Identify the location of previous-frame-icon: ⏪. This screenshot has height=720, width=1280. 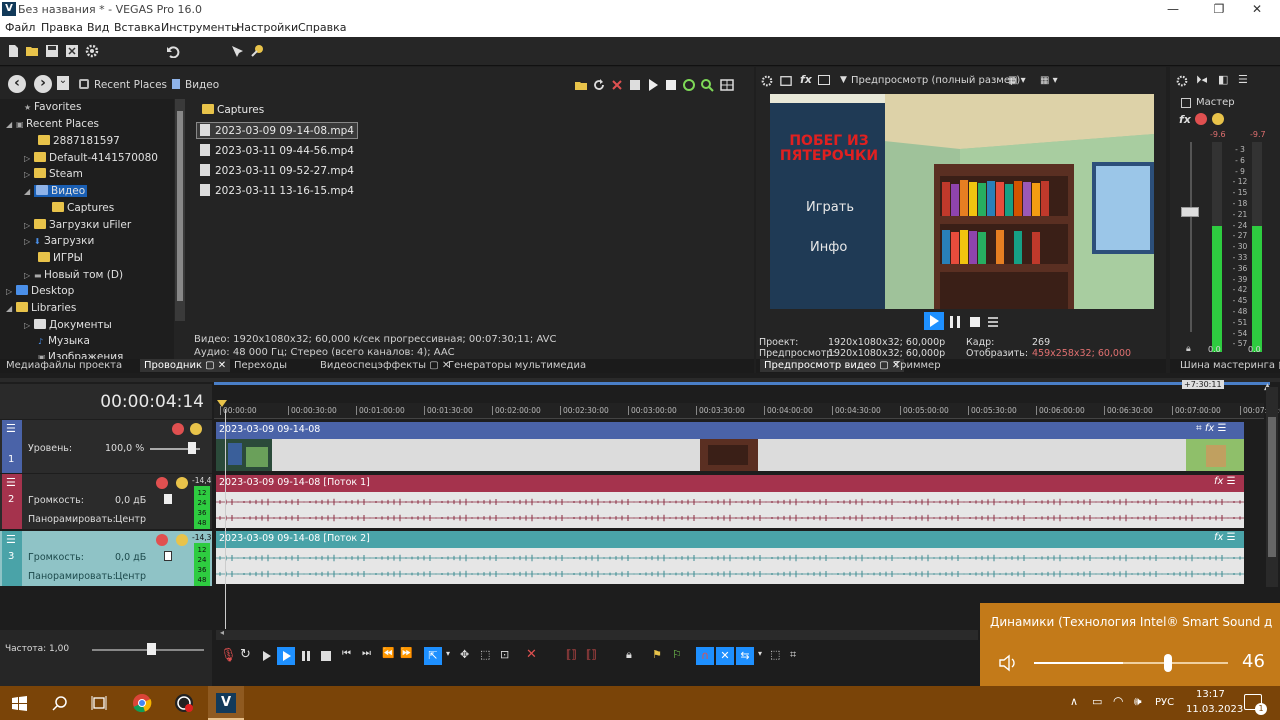
(388, 653).